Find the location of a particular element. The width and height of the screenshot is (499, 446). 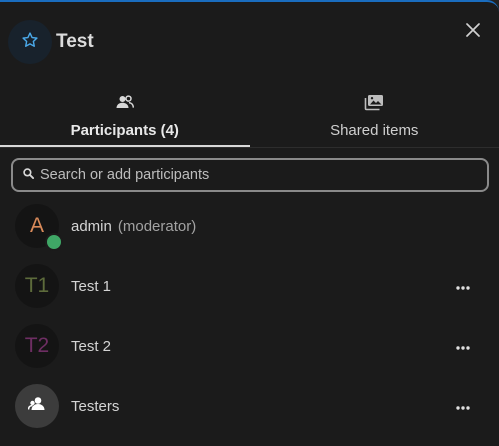

participant-row-testers: Testers is located at coordinates (249, 406).